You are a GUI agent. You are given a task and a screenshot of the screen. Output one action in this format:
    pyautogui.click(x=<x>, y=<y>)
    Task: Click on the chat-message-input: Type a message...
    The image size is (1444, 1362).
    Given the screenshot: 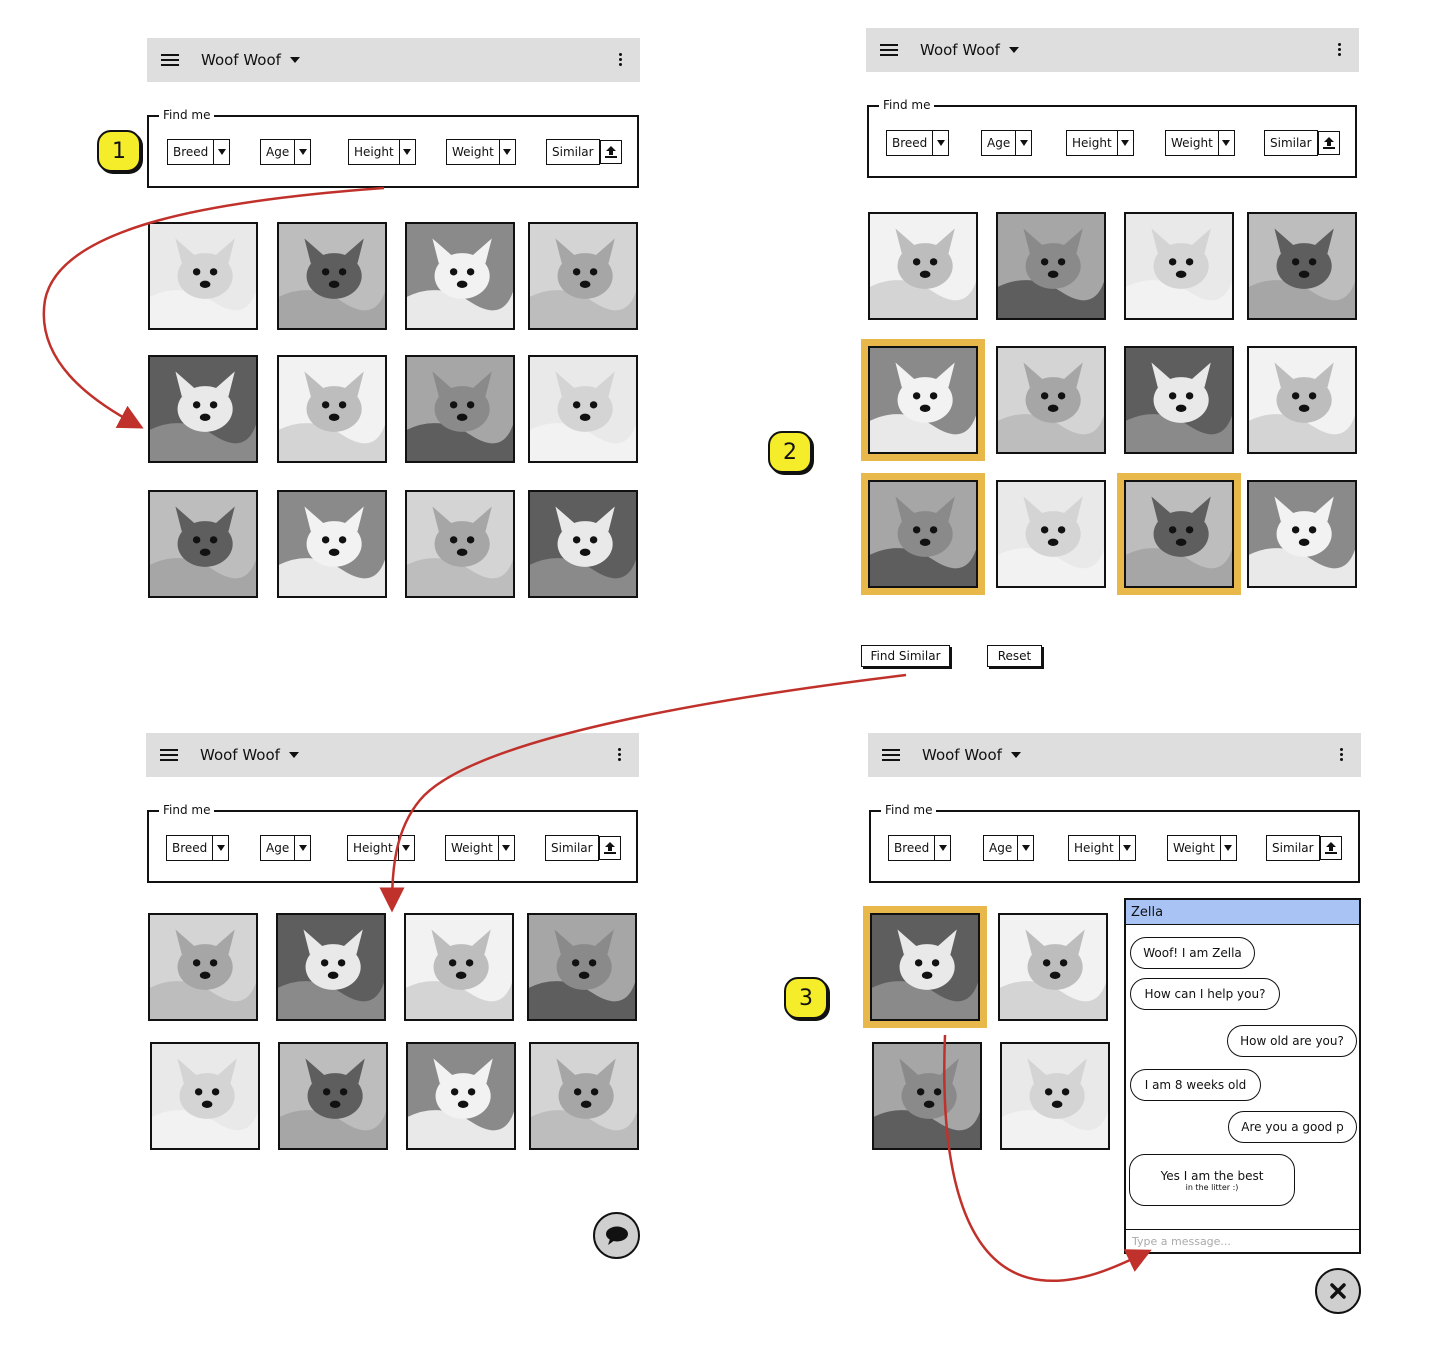 What is the action you would take?
    pyautogui.click(x=1242, y=1240)
    